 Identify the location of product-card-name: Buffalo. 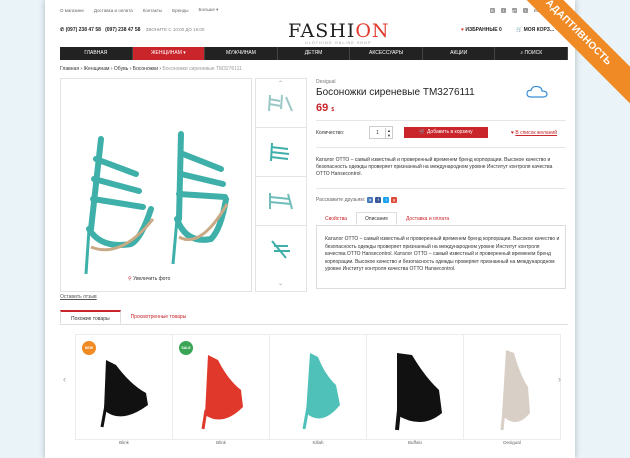
(415, 442).